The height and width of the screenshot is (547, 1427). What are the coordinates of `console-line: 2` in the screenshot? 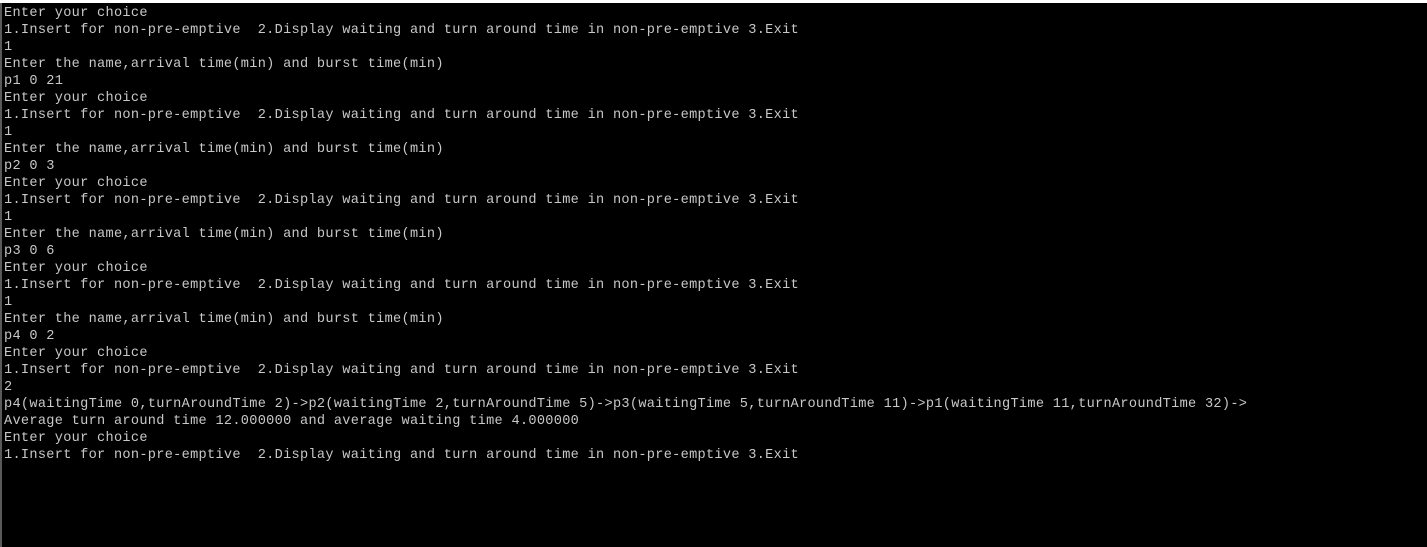 It's located at (8, 387).